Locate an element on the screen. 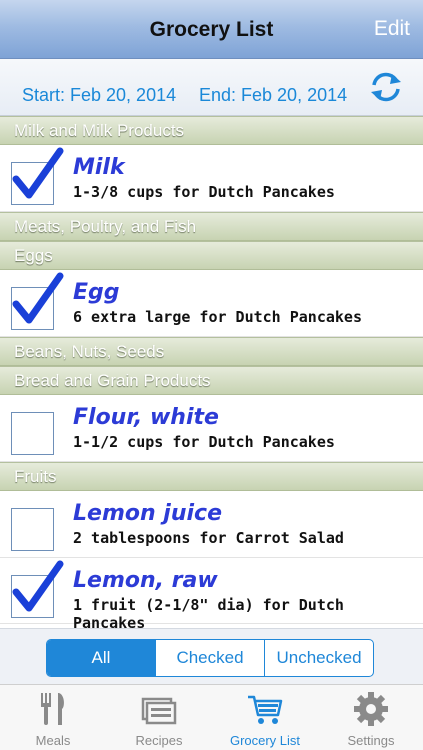 The image size is (423, 750). item-name: Lemon juice is located at coordinates (148, 513).